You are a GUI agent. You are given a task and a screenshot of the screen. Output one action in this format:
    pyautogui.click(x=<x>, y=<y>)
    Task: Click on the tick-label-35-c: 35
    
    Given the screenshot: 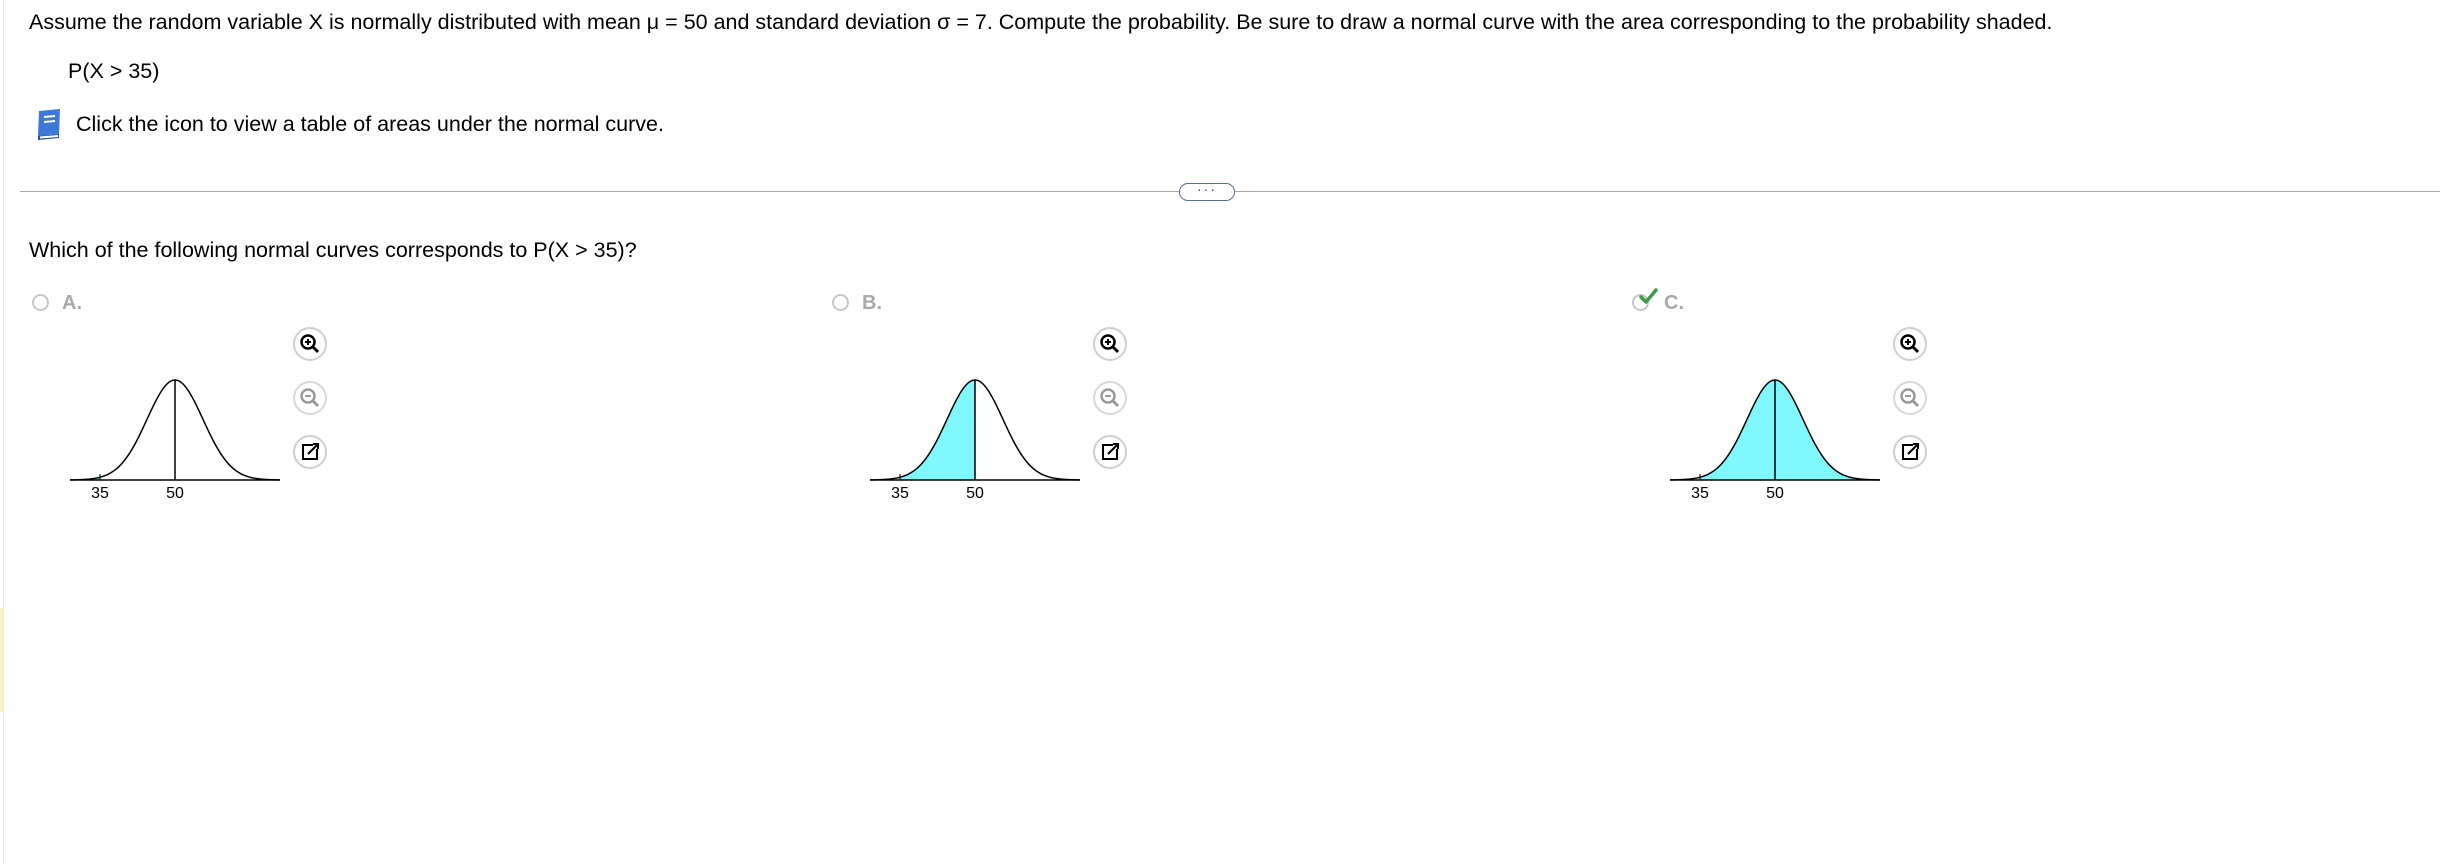 What is the action you would take?
    pyautogui.click(x=1700, y=492)
    